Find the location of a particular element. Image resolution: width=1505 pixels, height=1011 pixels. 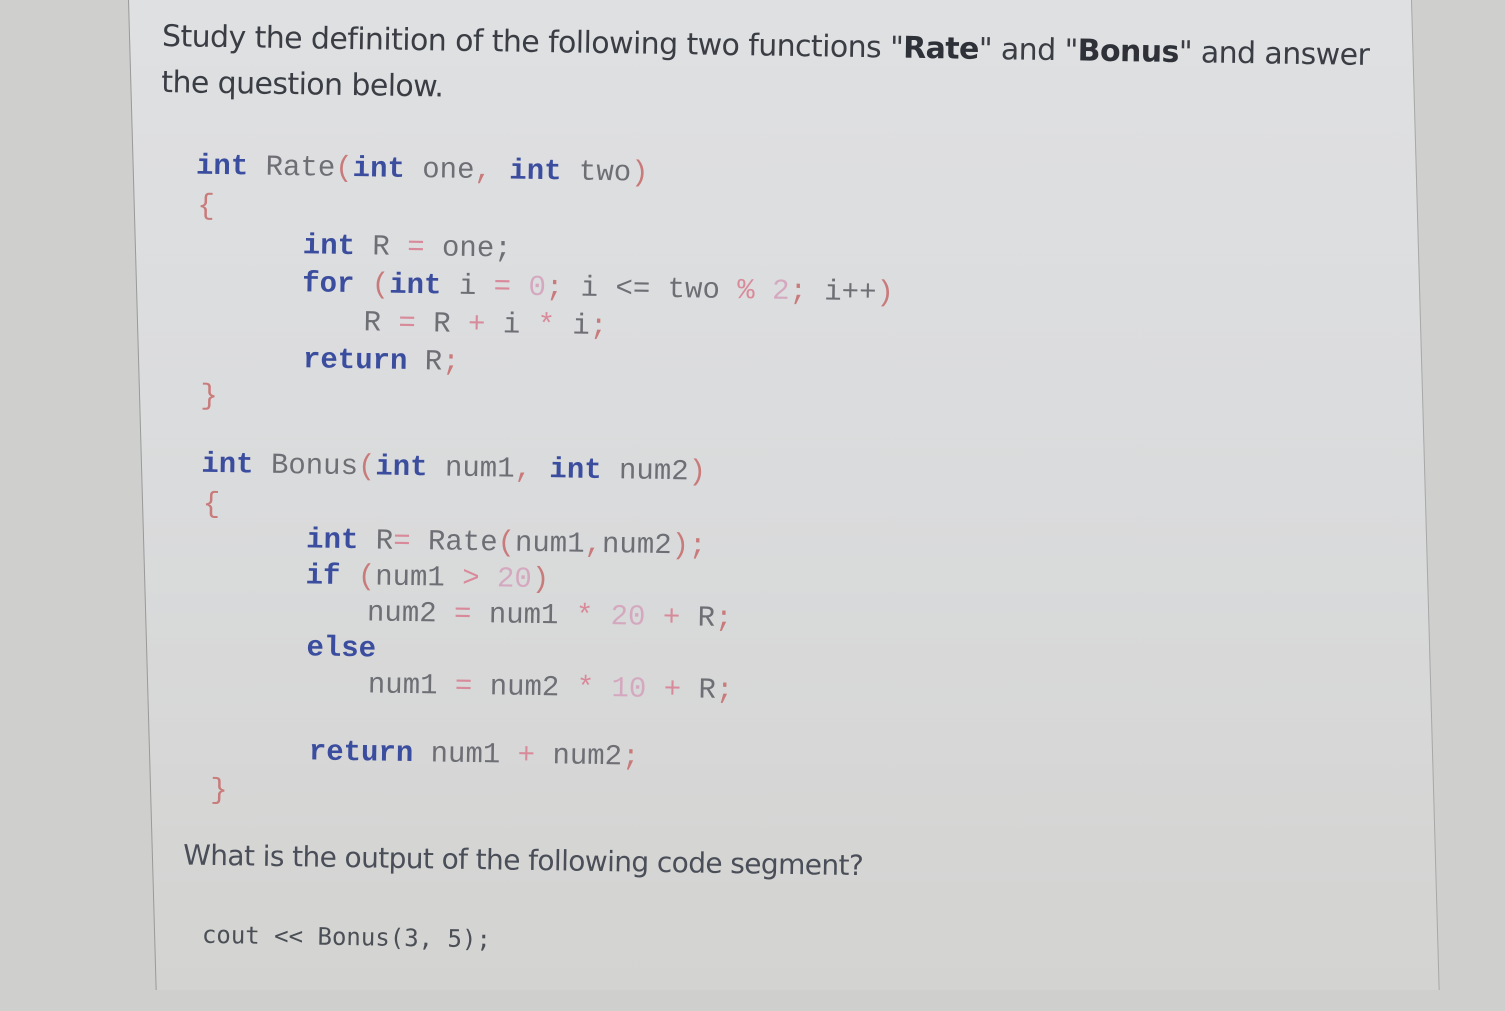

rate-line-decl: int R = one; is located at coordinates (407, 247).